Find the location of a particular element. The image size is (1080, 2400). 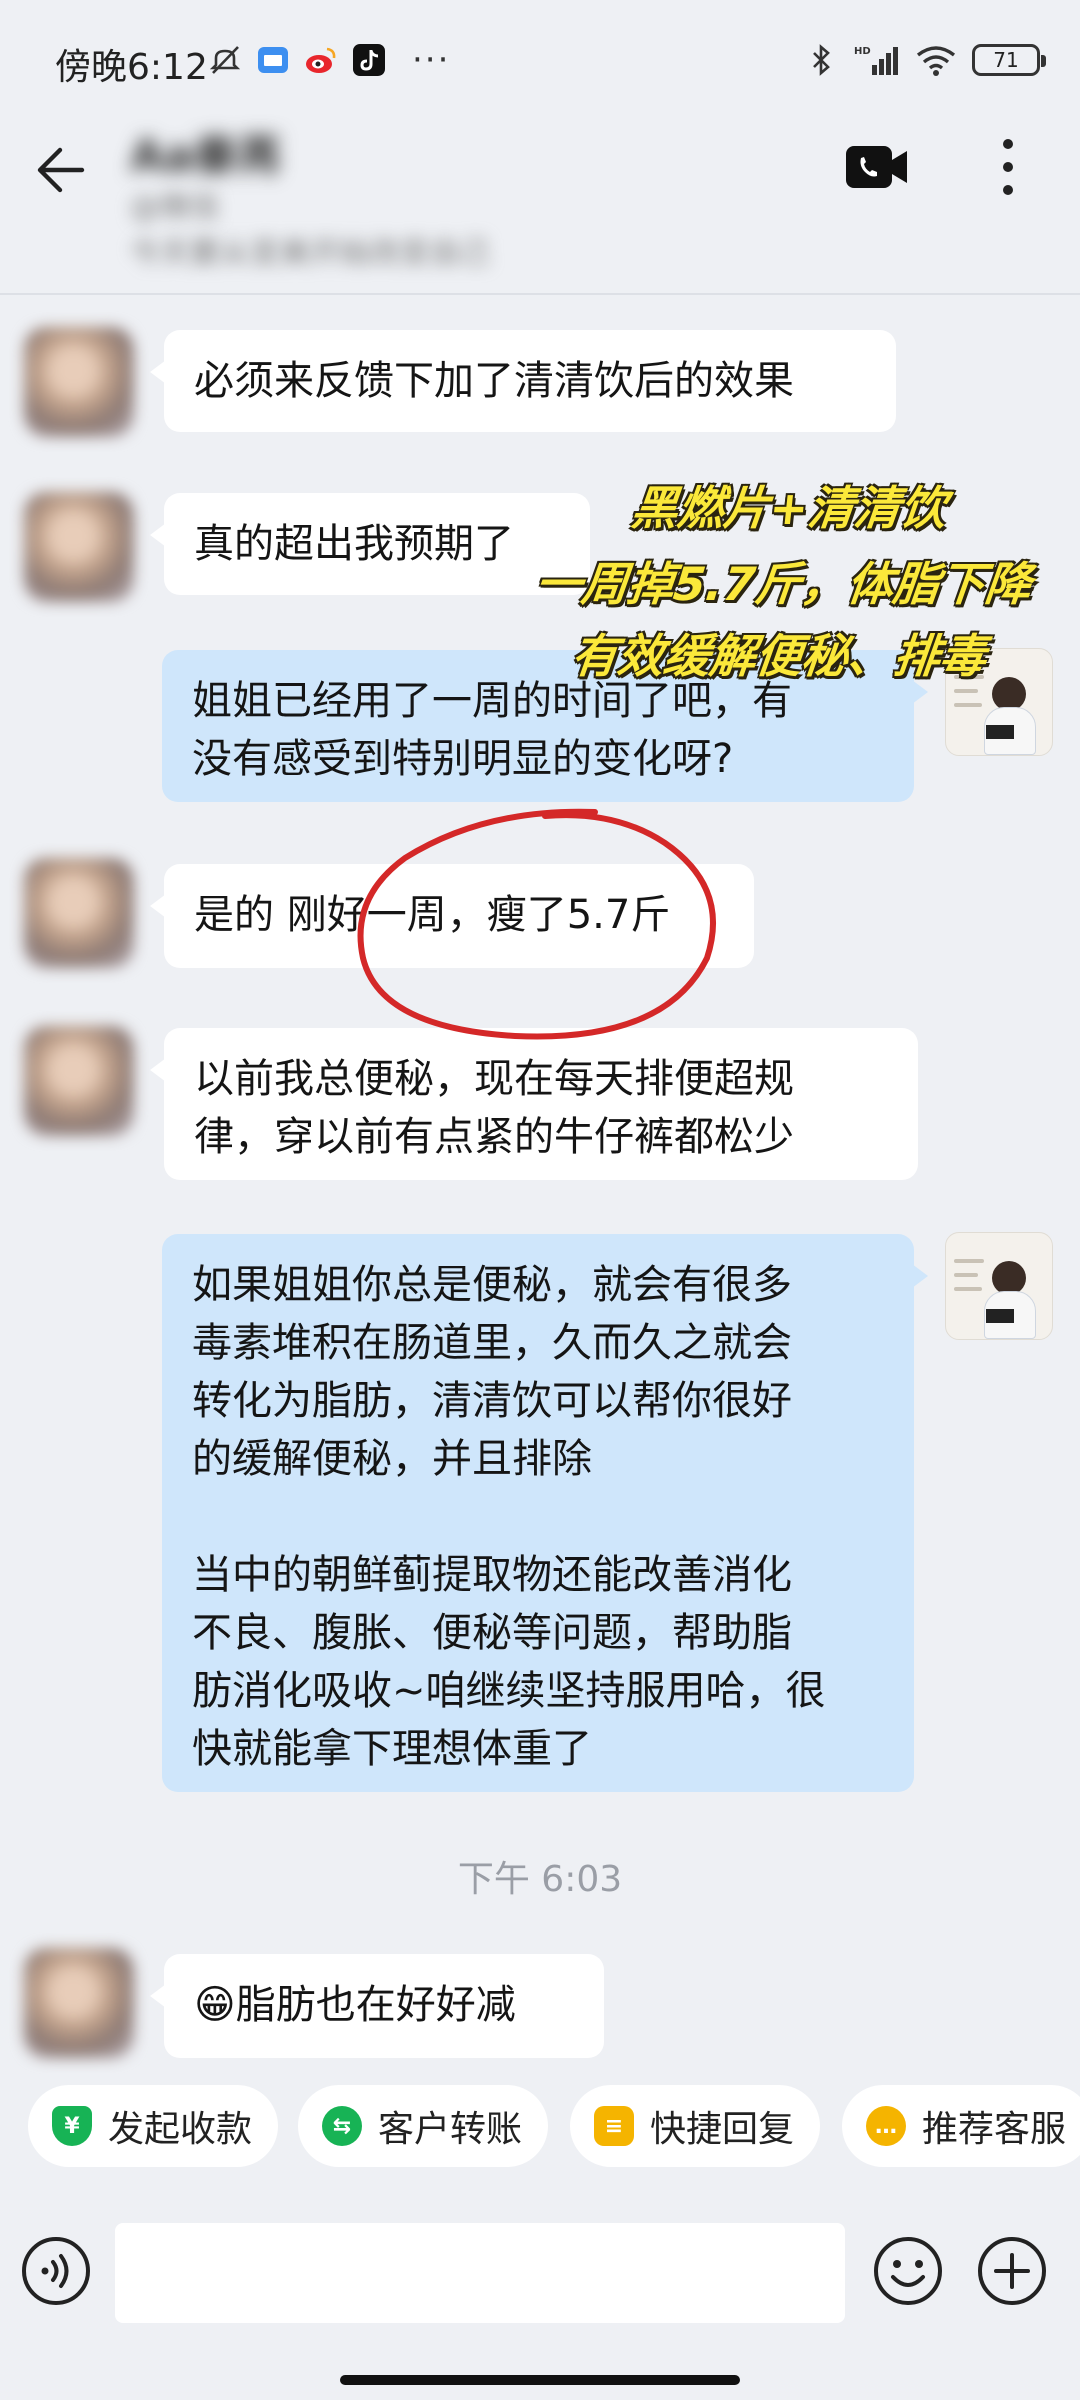

battery-icon: 71 is located at coordinates (1009, 60).